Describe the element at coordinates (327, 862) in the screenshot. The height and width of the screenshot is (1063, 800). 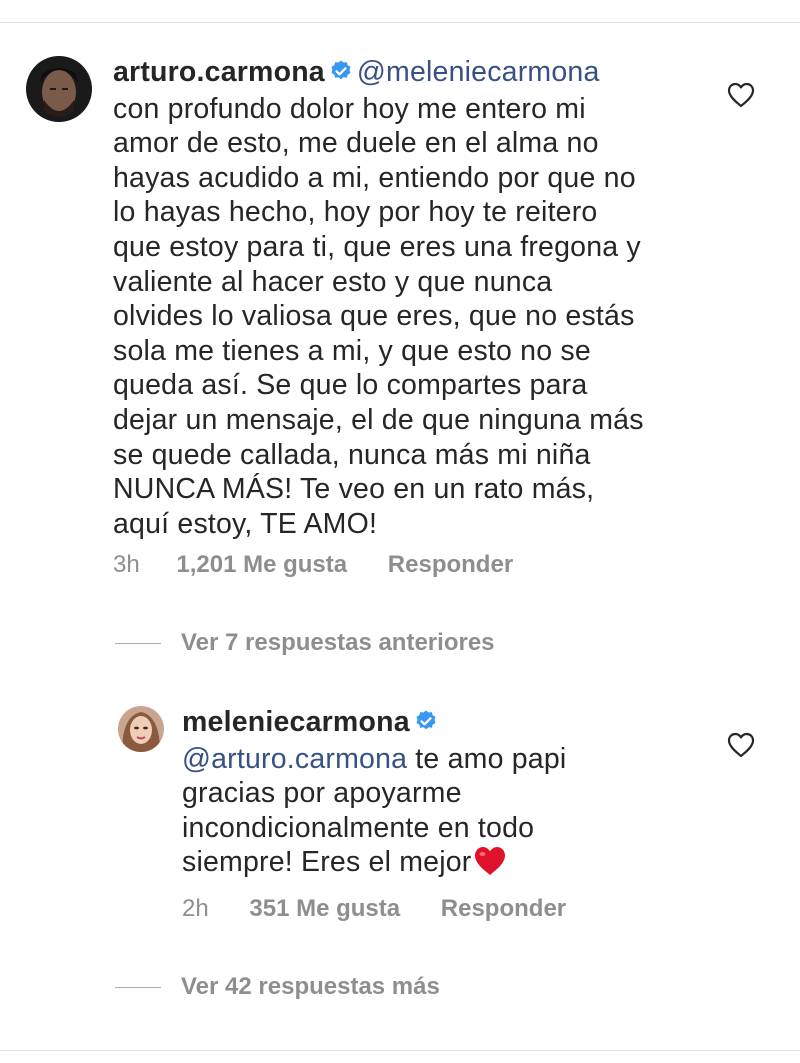
I see `comment-line: siempre! Eres el mejor` at that location.